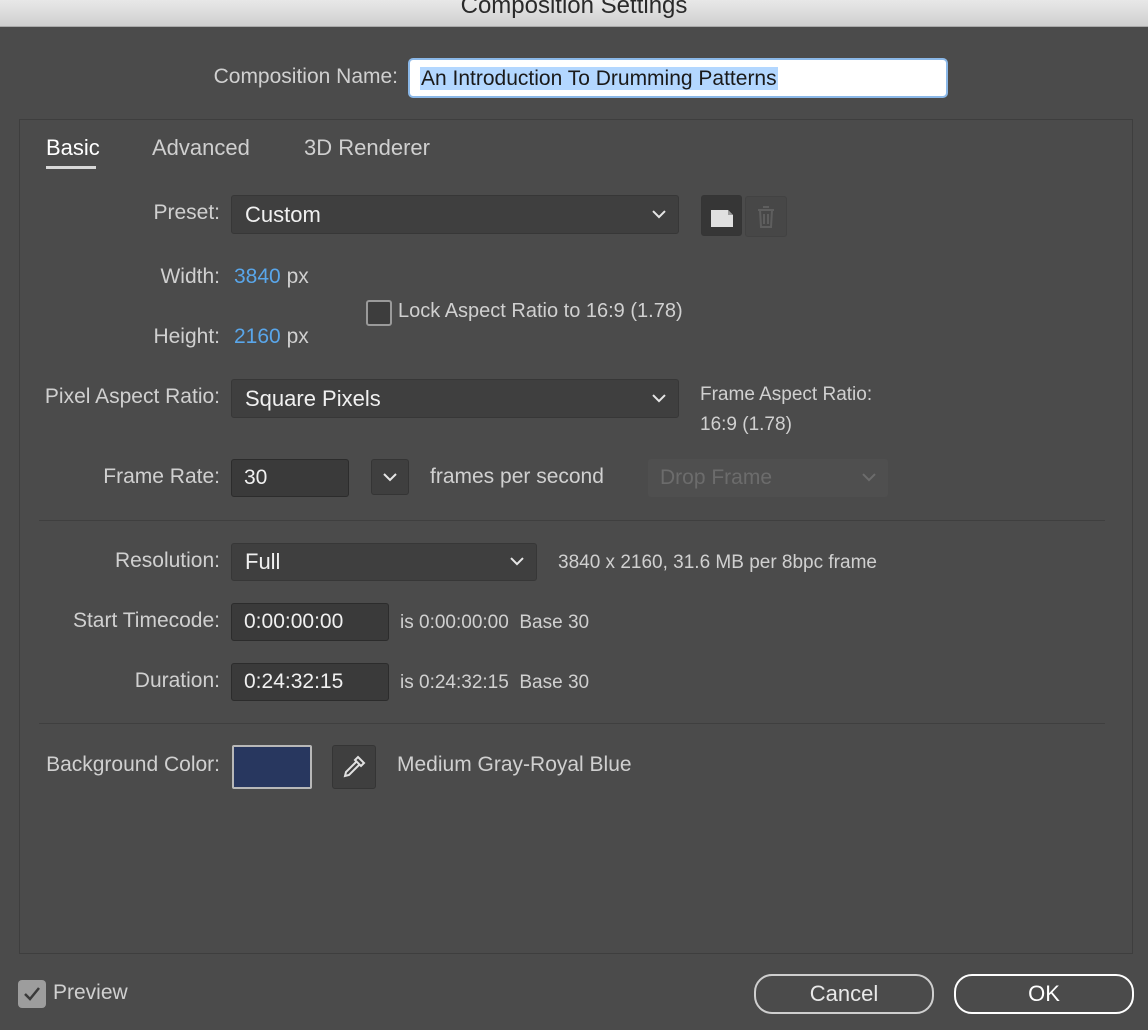 The width and height of the screenshot is (1148, 1030). What do you see at coordinates (786, 394) in the screenshot?
I see `frame-aspect-label: Frame Aspect Ratio:` at bounding box center [786, 394].